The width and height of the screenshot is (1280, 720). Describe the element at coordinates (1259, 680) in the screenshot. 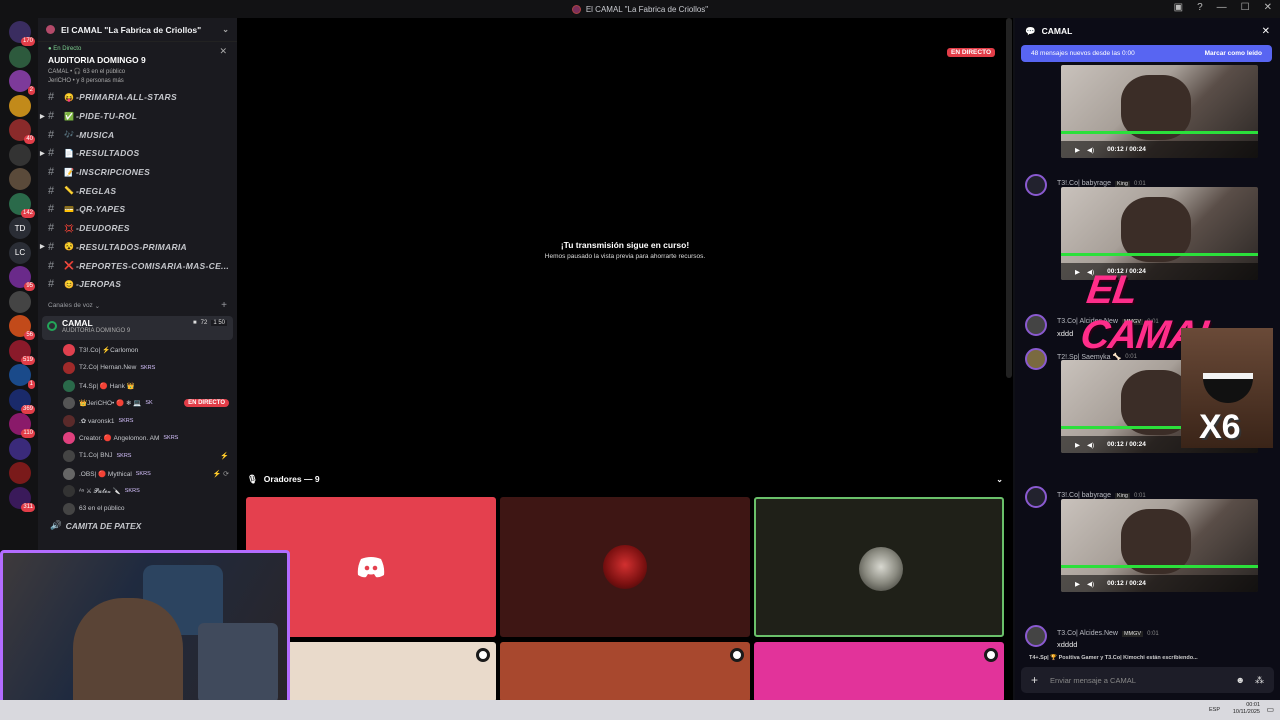

I see `apps-icon: ⁂` at that location.